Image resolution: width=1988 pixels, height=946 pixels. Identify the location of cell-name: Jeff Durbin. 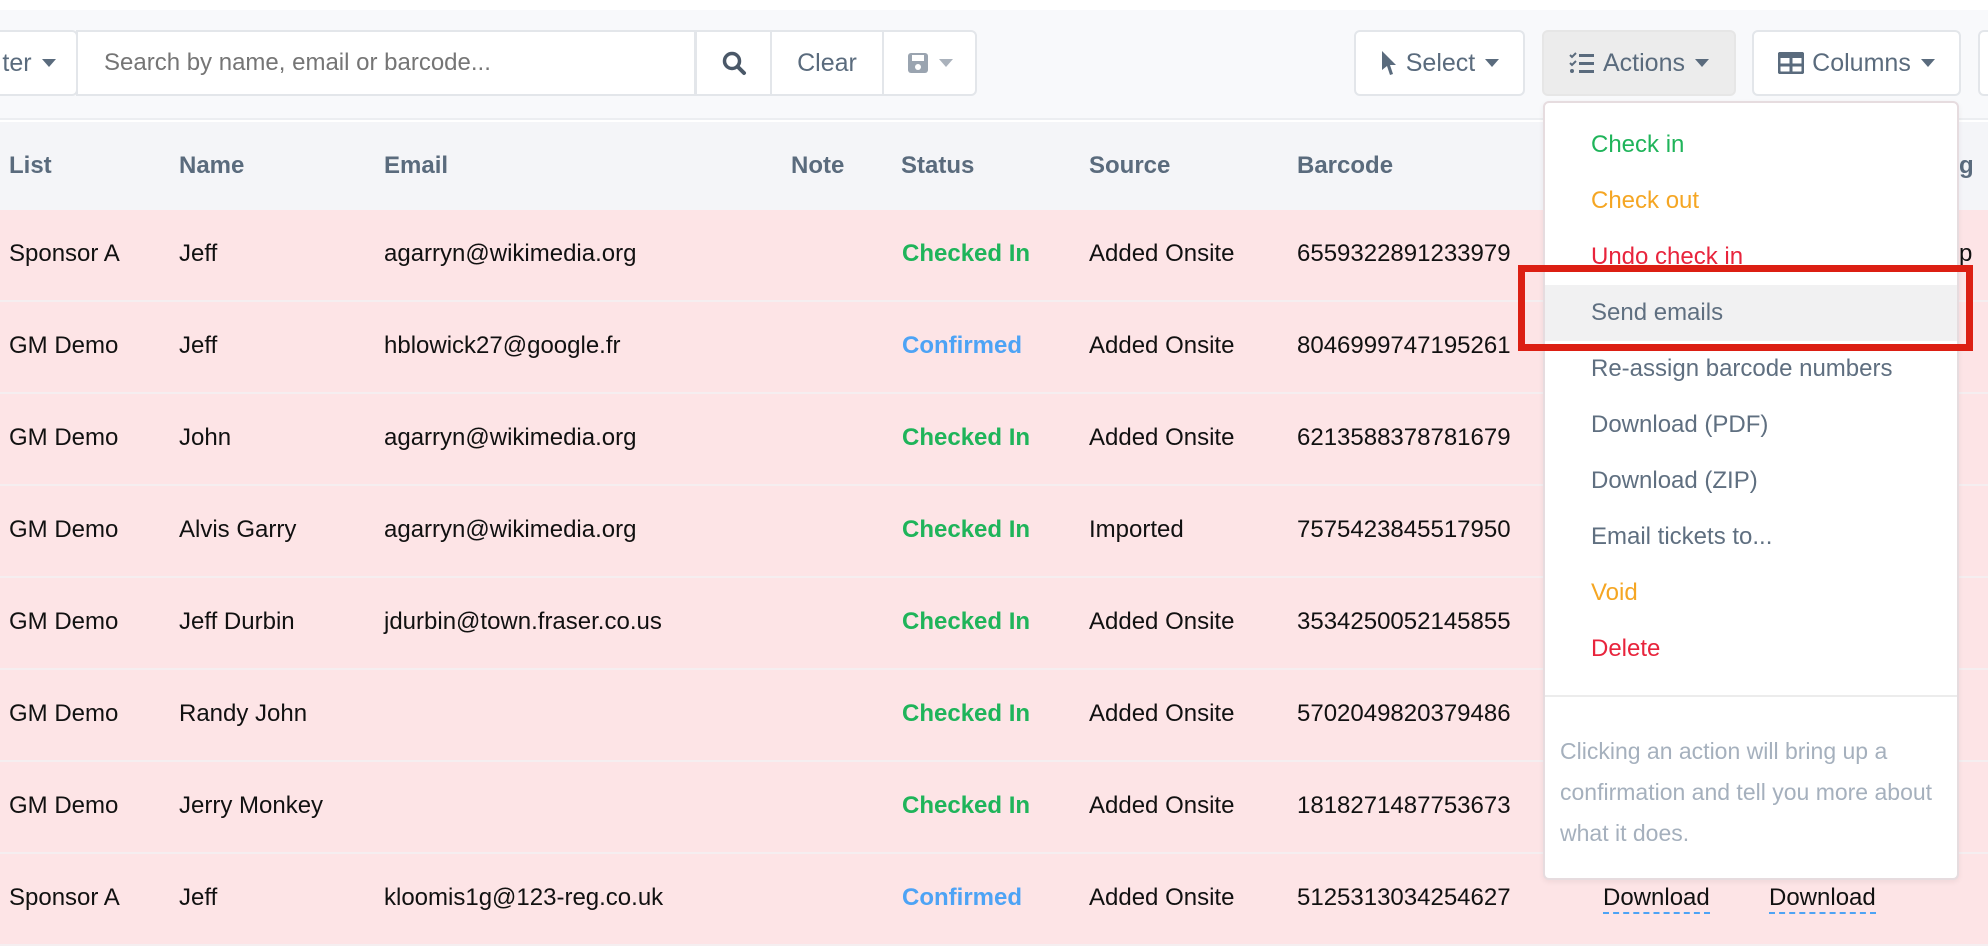
(237, 621).